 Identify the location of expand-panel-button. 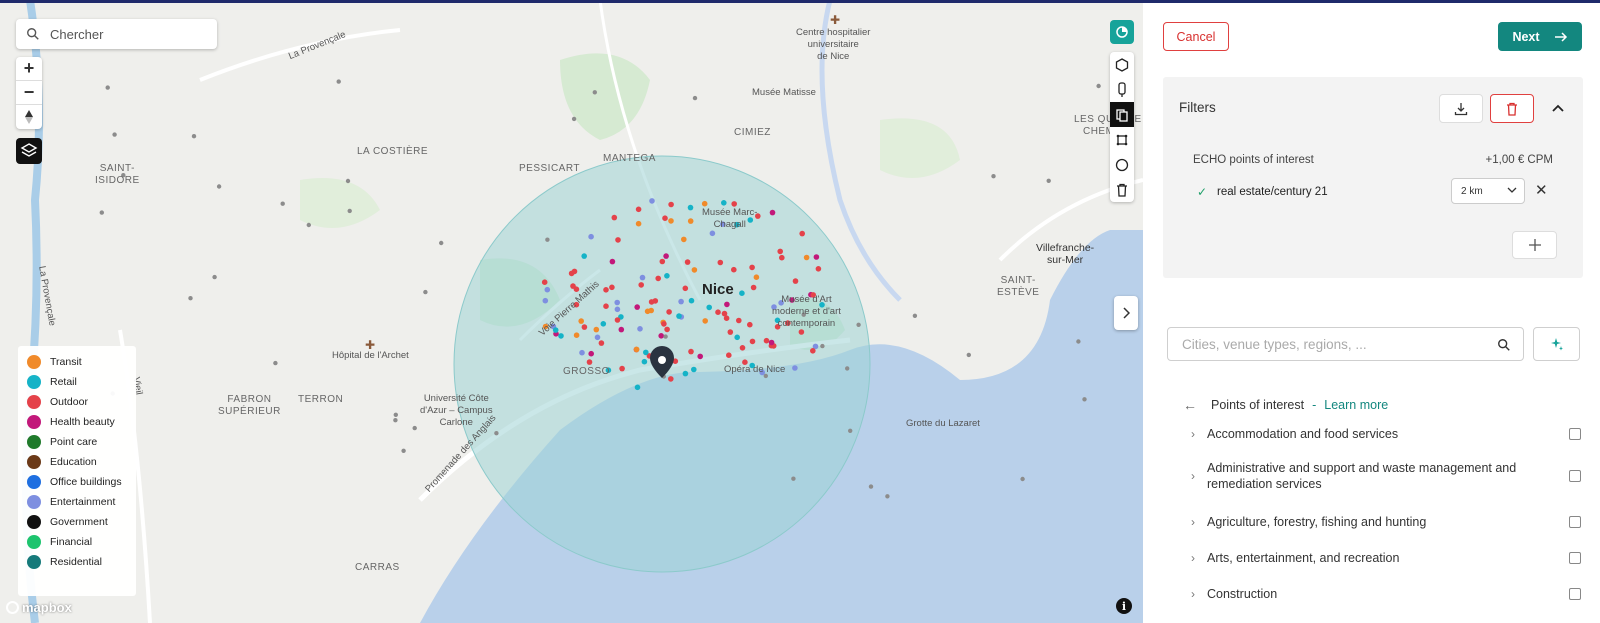
(1126, 313).